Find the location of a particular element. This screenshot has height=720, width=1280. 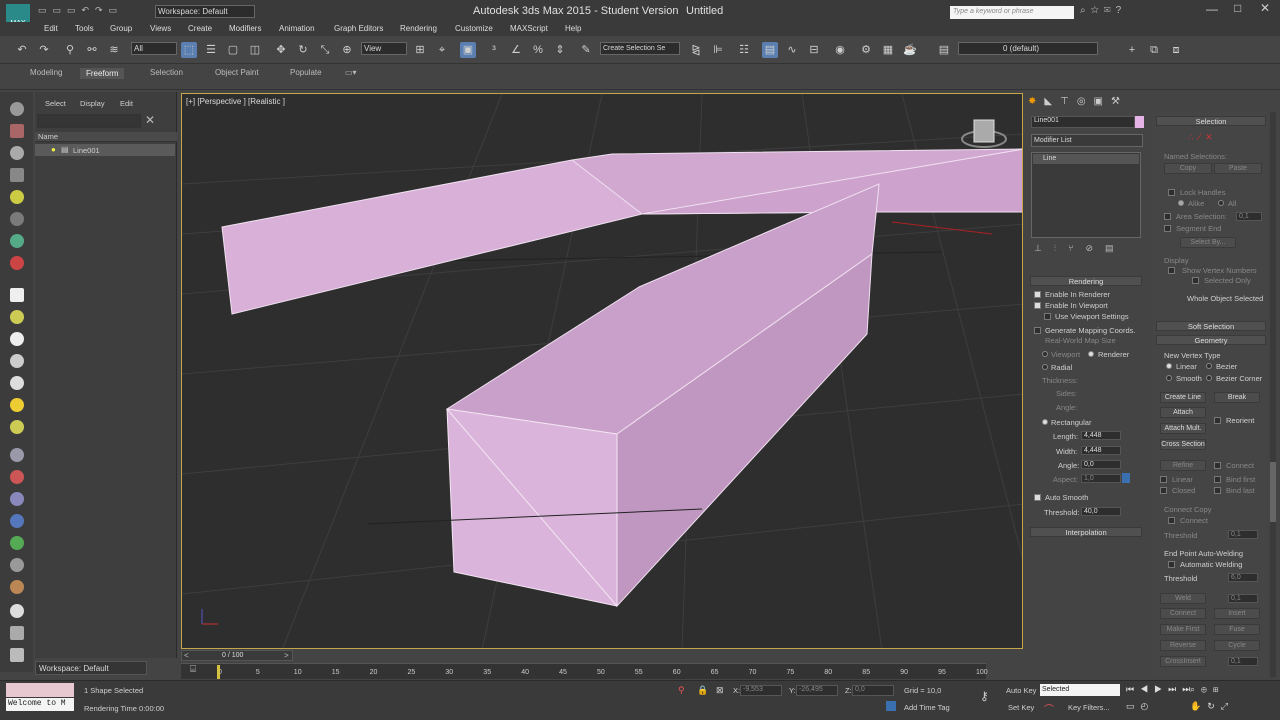

image-icon is located at coordinates (17, 655).